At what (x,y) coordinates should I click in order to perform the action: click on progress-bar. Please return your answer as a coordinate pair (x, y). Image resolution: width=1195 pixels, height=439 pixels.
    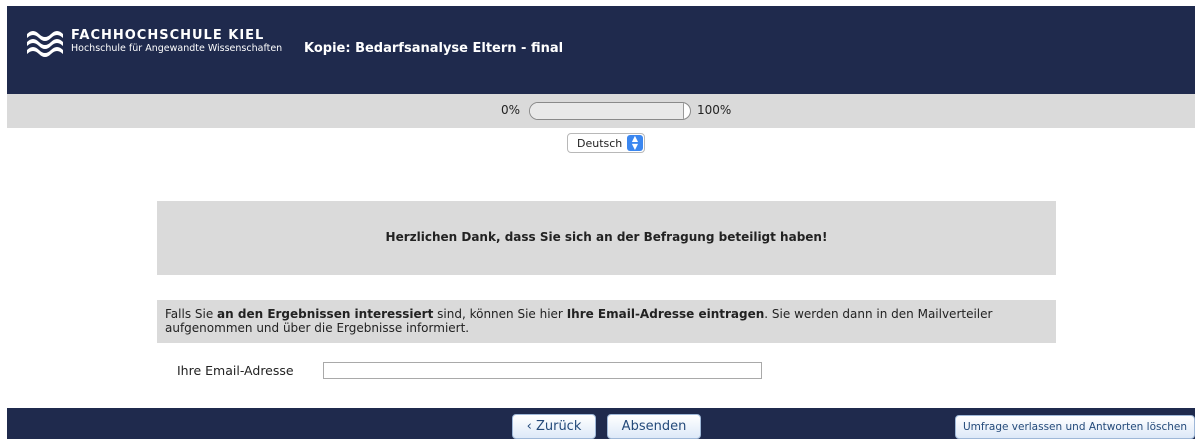
    Looking at the image, I should click on (610, 111).